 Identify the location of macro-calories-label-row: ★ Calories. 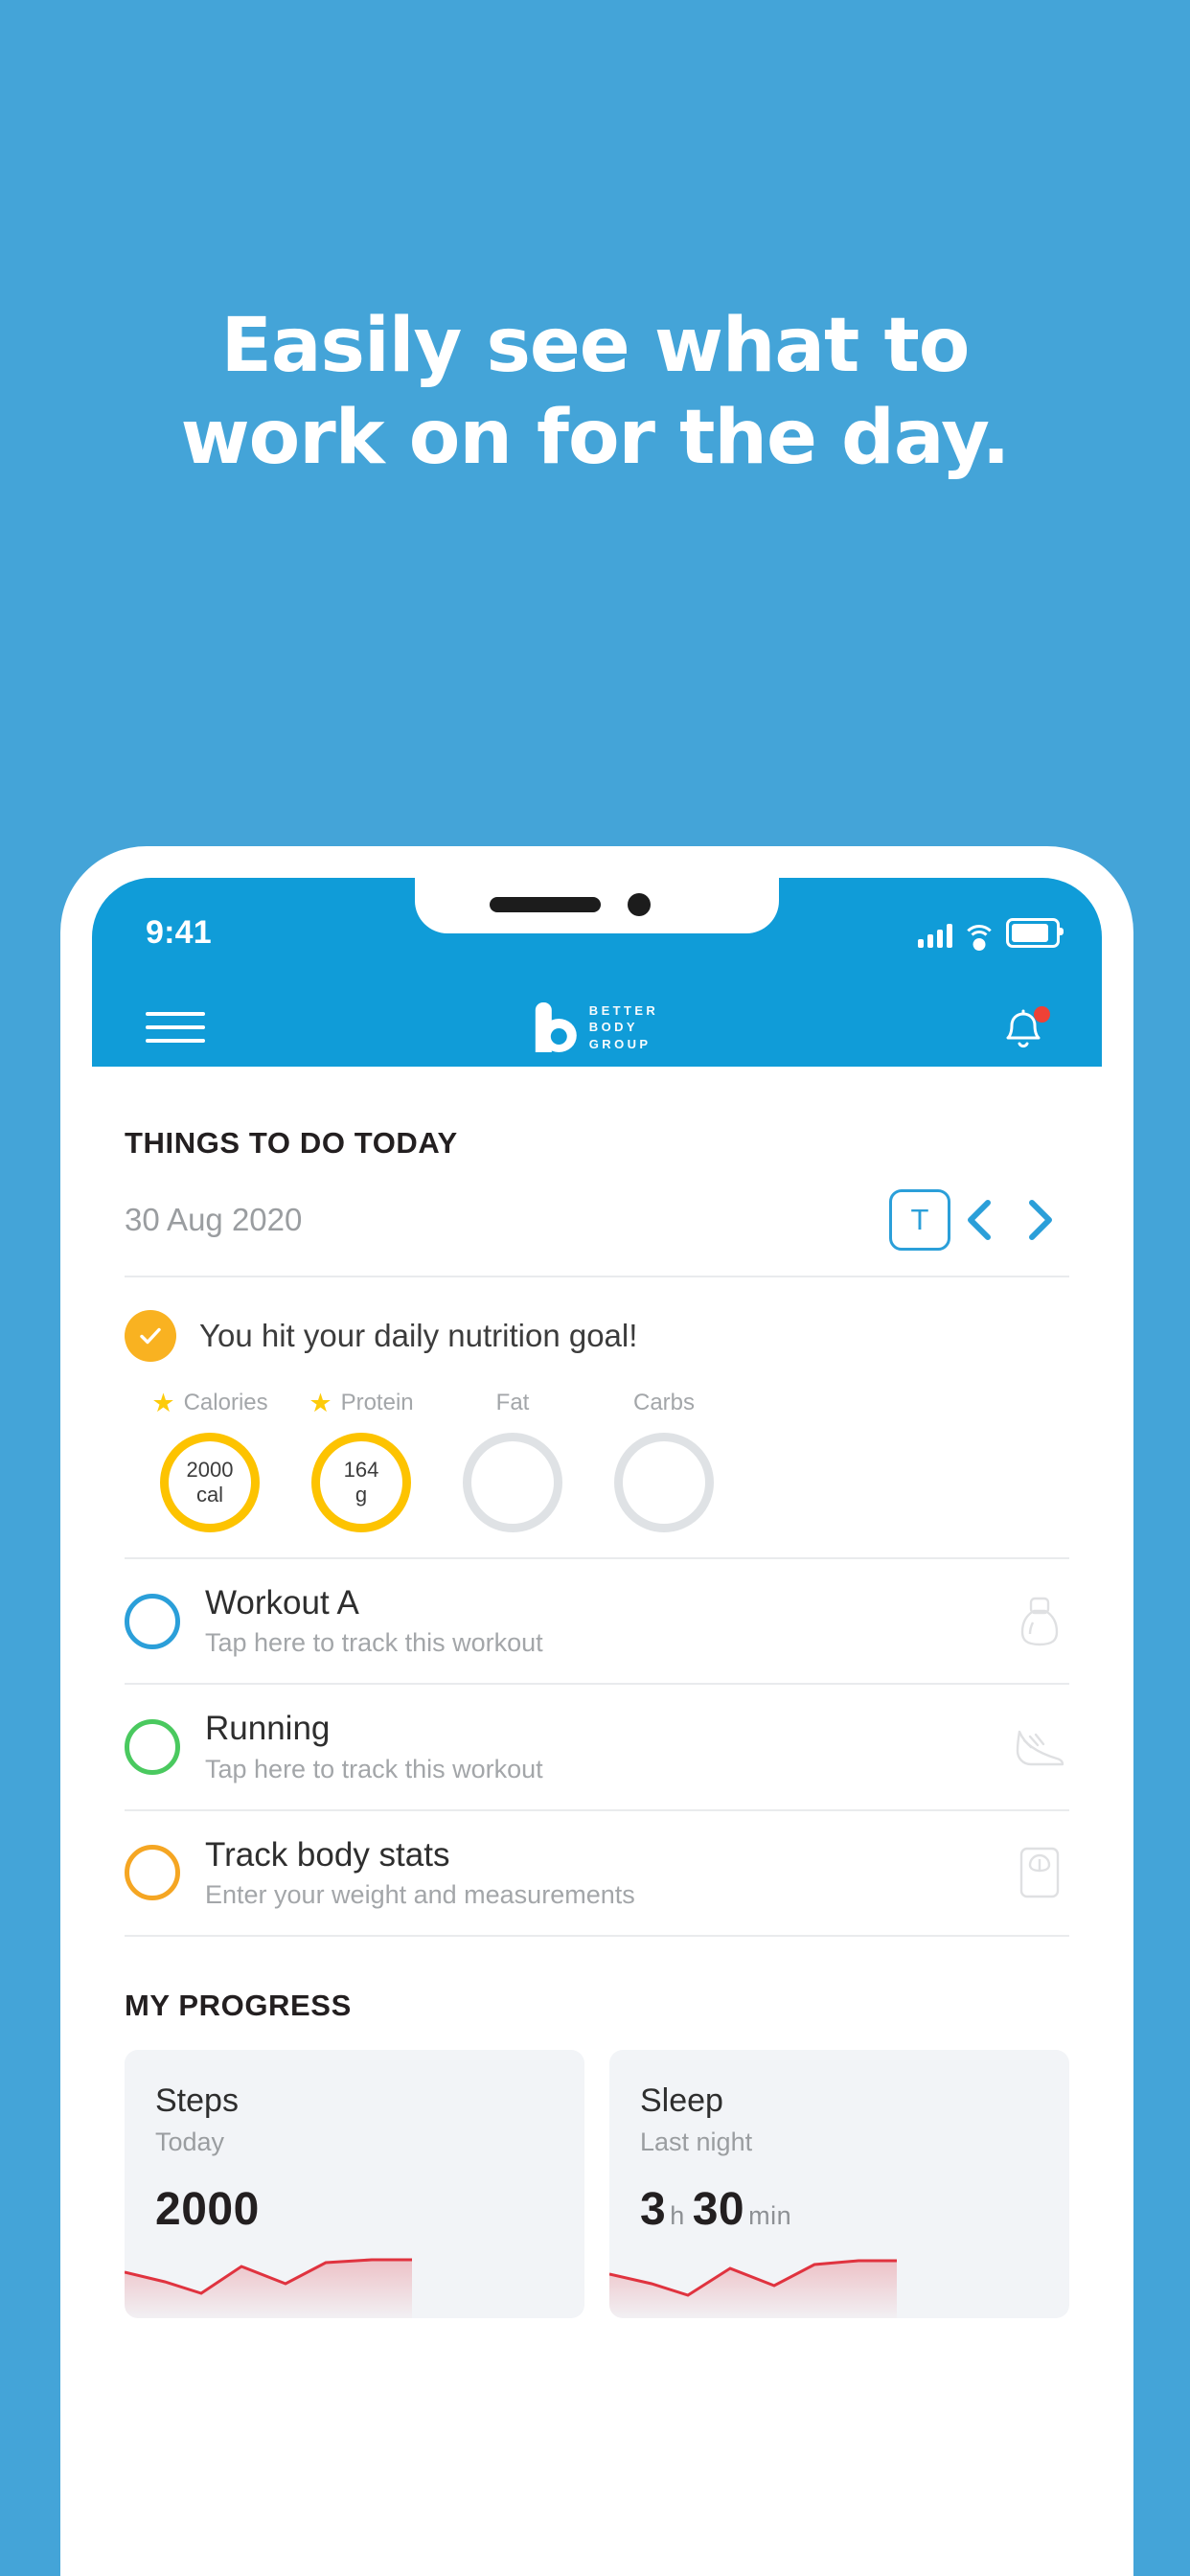
(209, 1403).